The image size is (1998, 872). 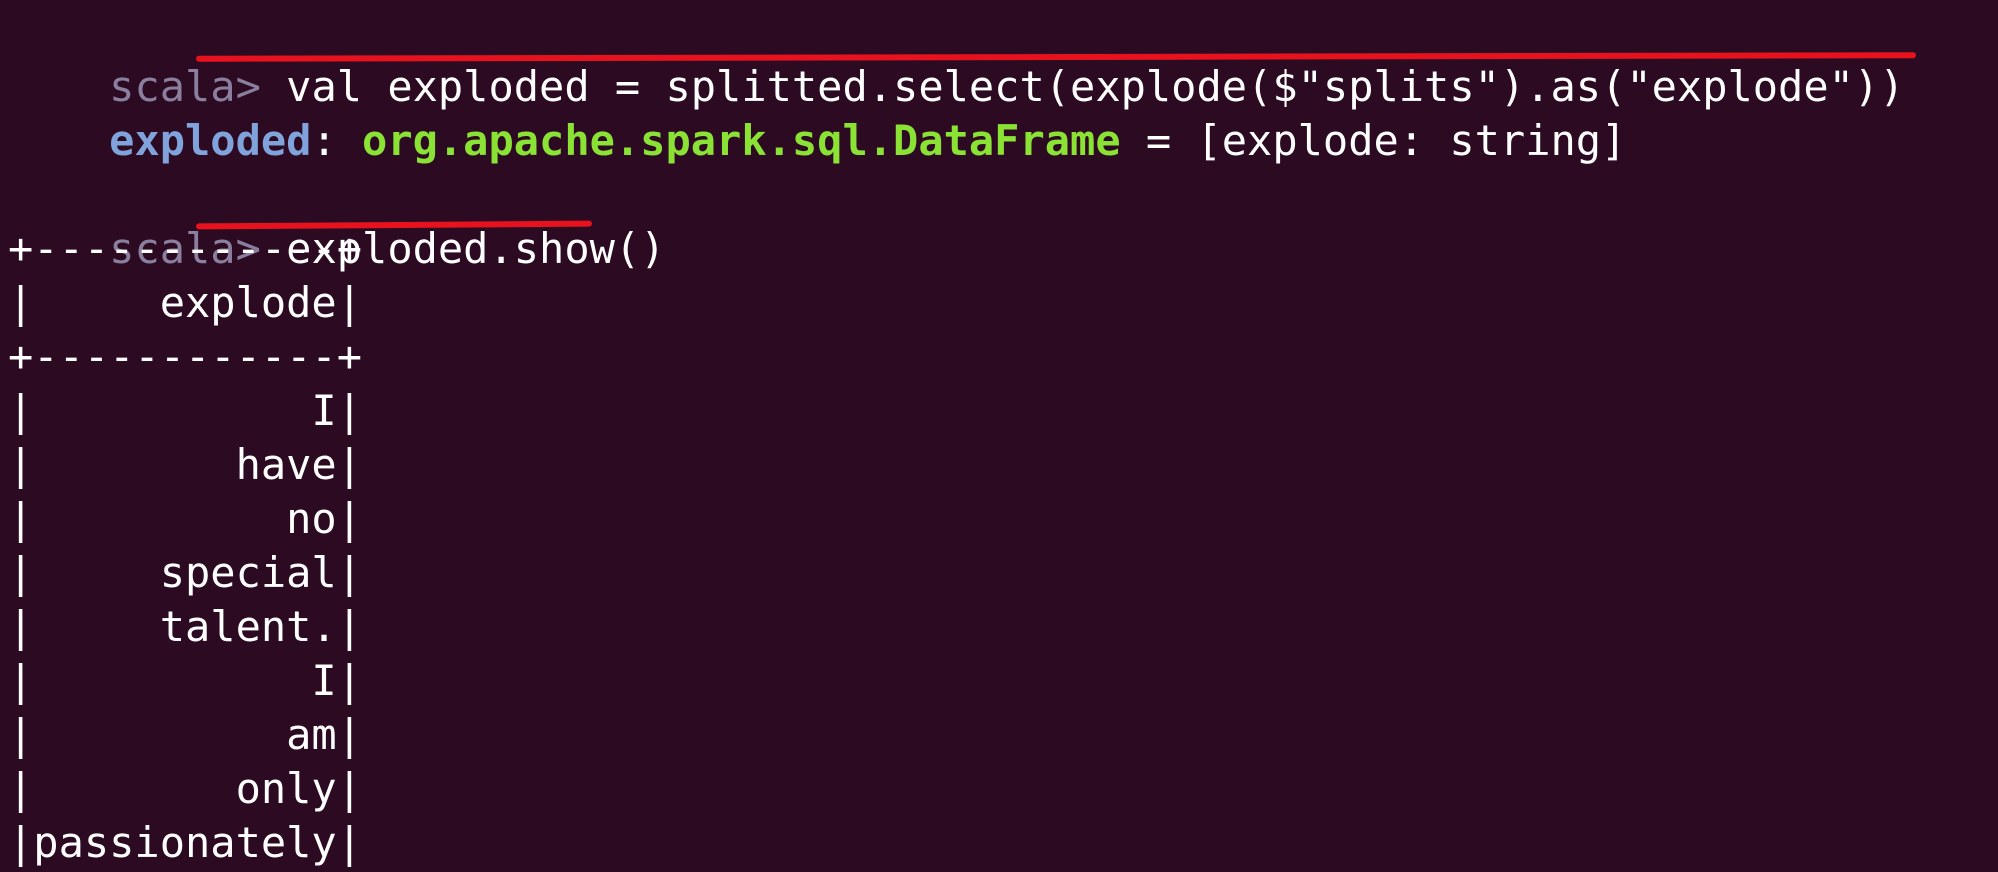 I want to click on table-row: | have|, so click(x=185, y=464).